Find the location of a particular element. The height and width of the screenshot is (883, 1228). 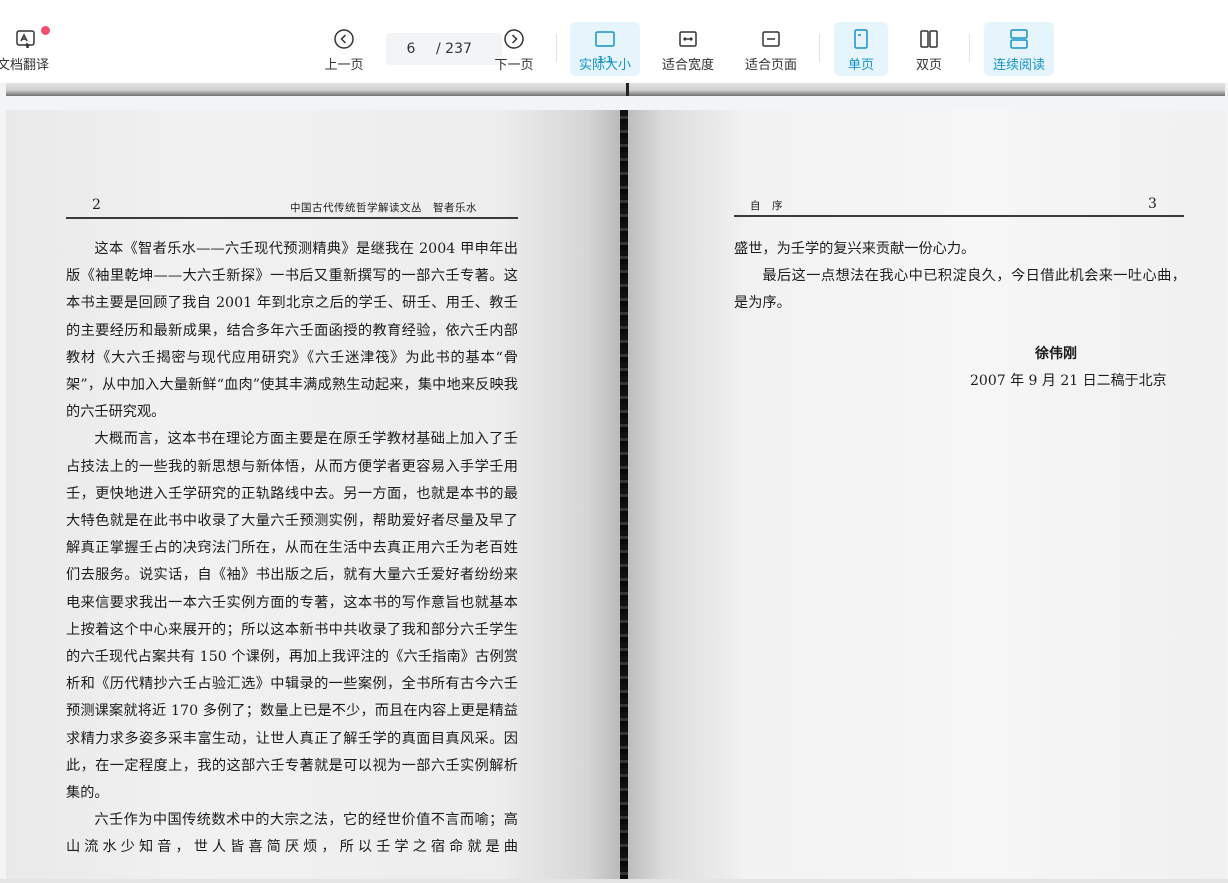

actual-size-button: 1:1 实际大小 is located at coordinates (605, 49).